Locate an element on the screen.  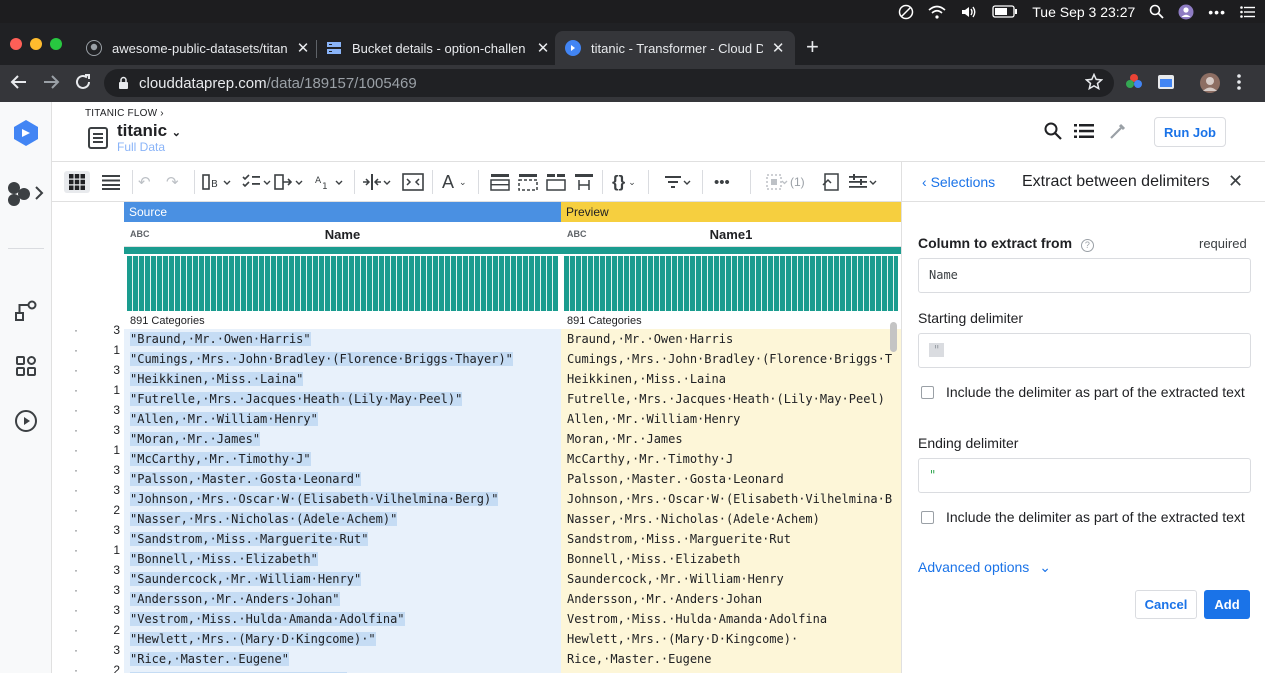
forward-arrow-icon is located at coordinates (51, 84).